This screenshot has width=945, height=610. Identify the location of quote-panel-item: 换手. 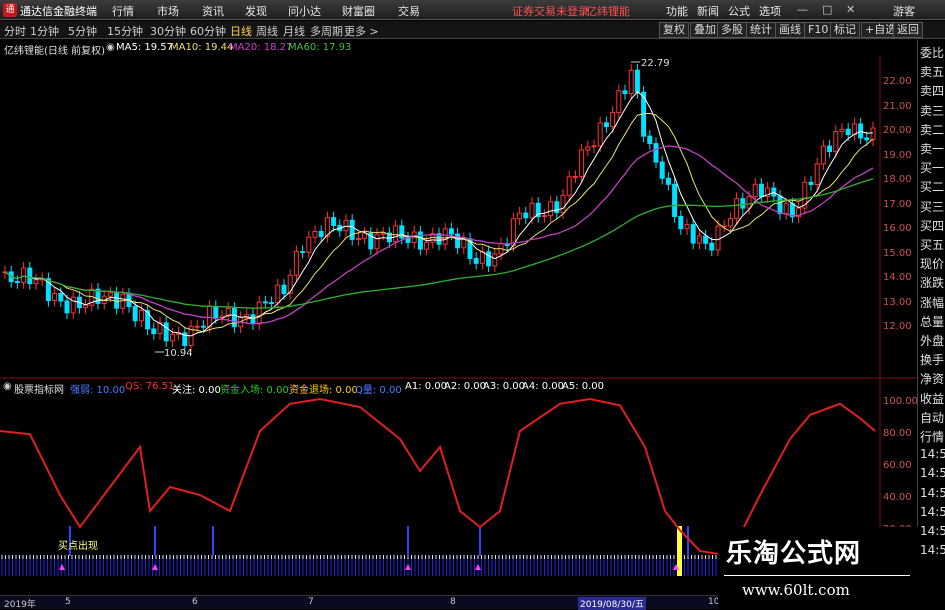
(932, 360).